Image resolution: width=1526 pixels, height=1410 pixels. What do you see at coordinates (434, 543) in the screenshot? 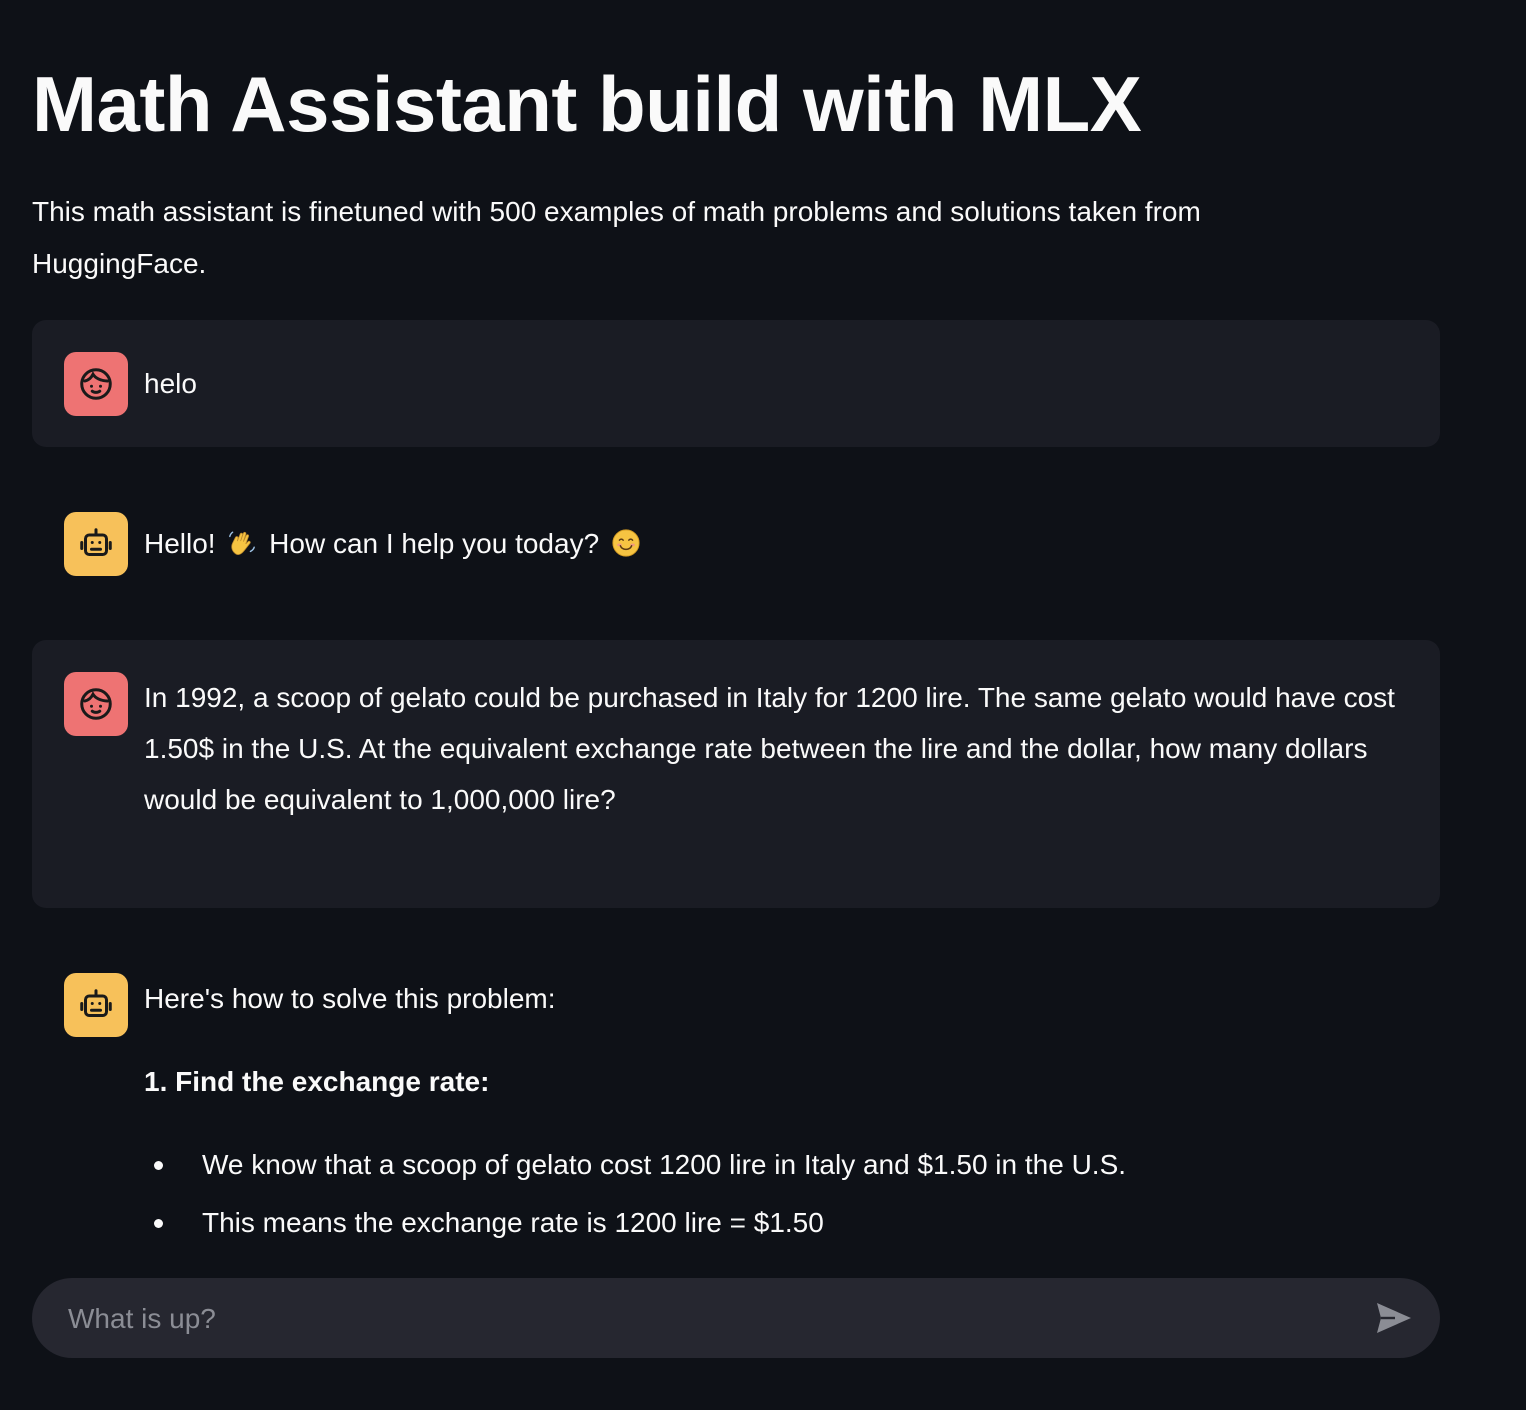
I see `message-text-part: How can I help you today?` at bounding box center [434, 543].